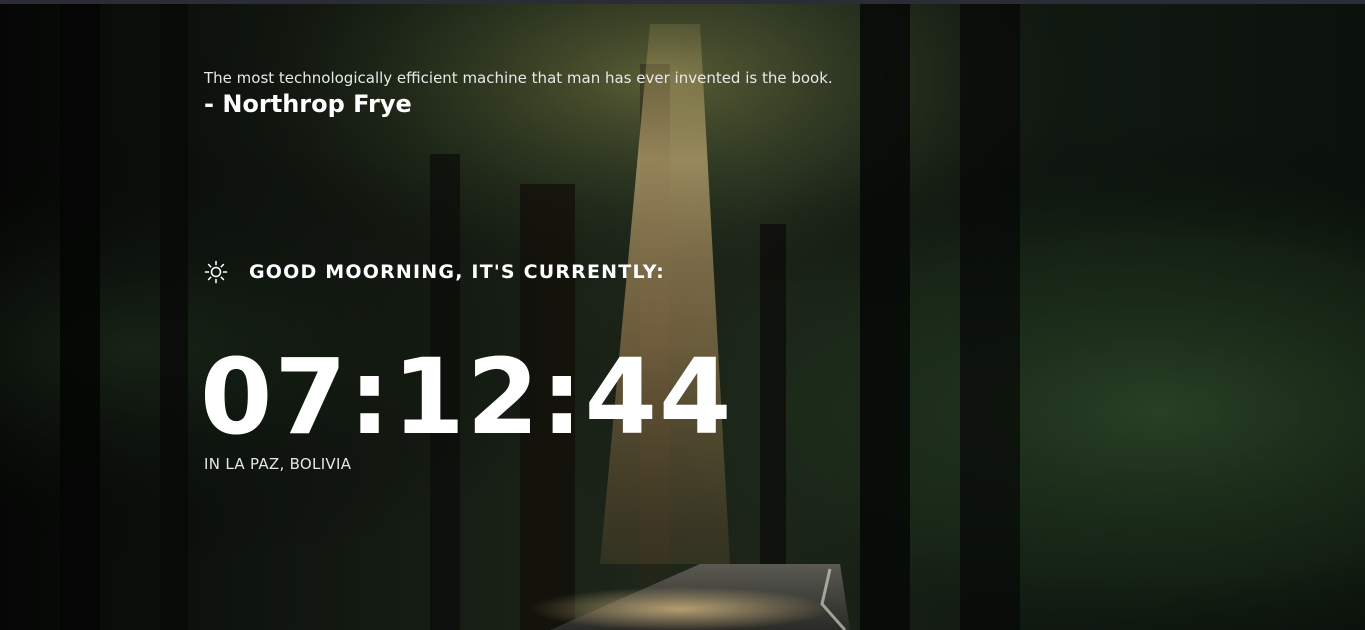 The width and height of the screenshot is (1365, 630). What do you see at coordinates (308, 104) in the screenshot?
I see `quote-author: - Northrop Frye` at bounding box center [308, 104].